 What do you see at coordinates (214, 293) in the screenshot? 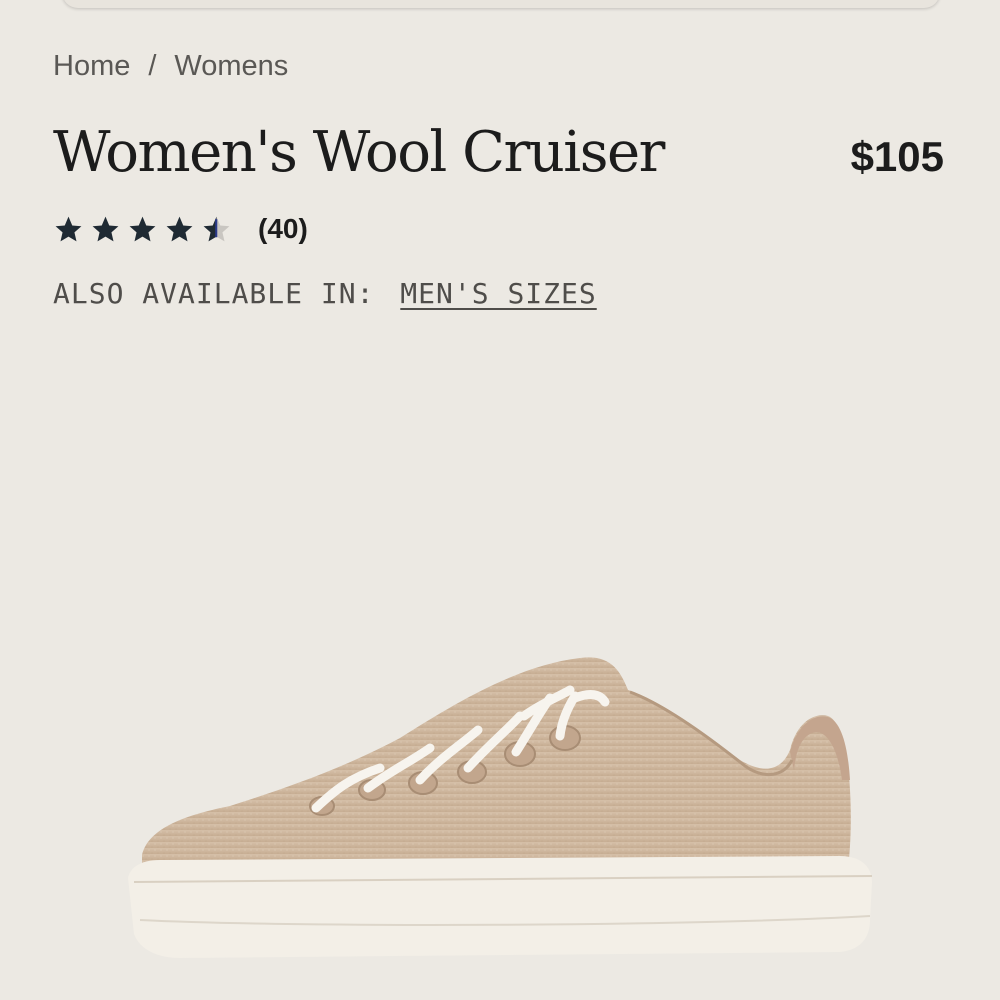
I see `also-available-label: ALSO AVAILABLE IN:` at bounding box center [214, 293].